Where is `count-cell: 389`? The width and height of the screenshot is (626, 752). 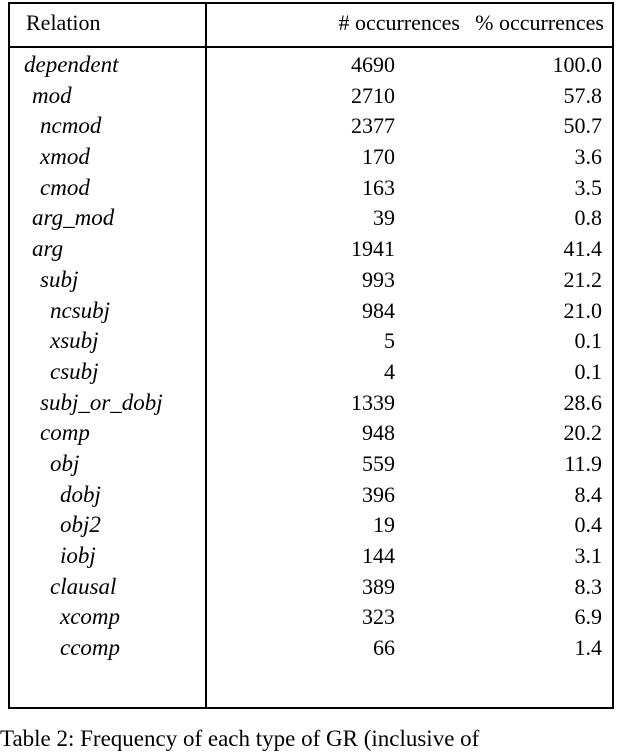 count-cell: 389 is located at coordinates (378, 586).